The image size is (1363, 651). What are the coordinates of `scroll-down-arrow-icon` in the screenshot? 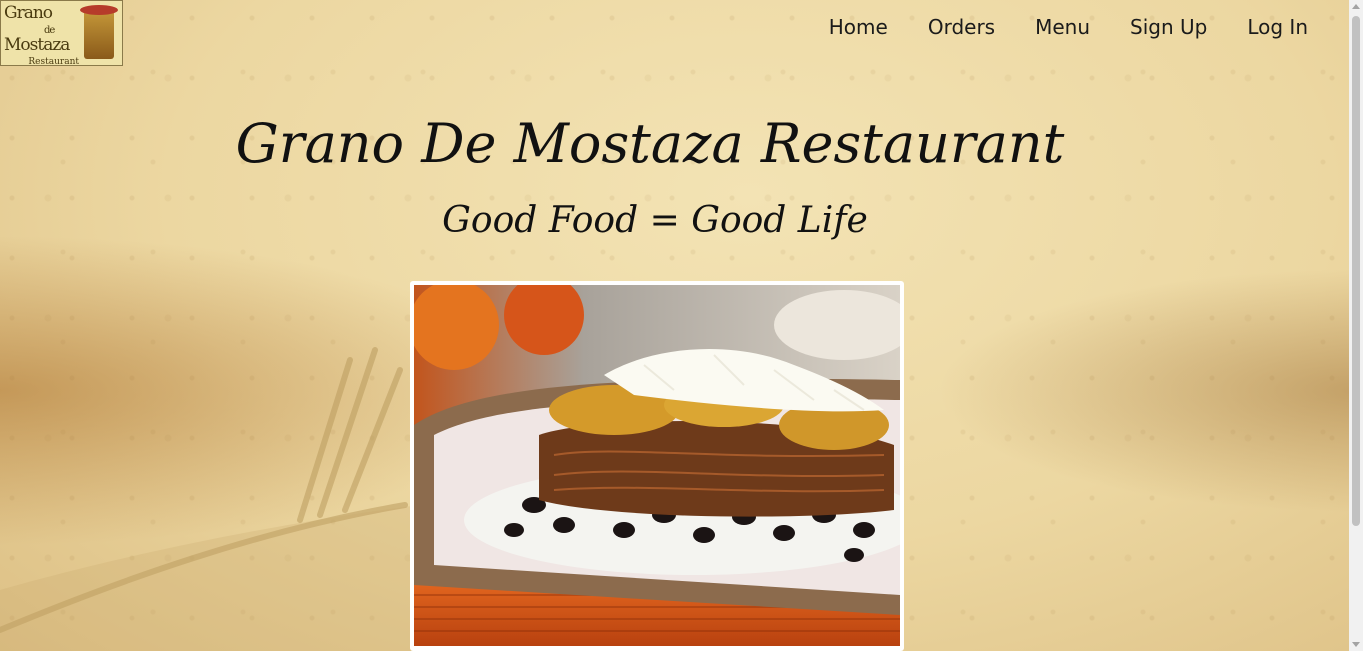 It's located at (1356, 644).